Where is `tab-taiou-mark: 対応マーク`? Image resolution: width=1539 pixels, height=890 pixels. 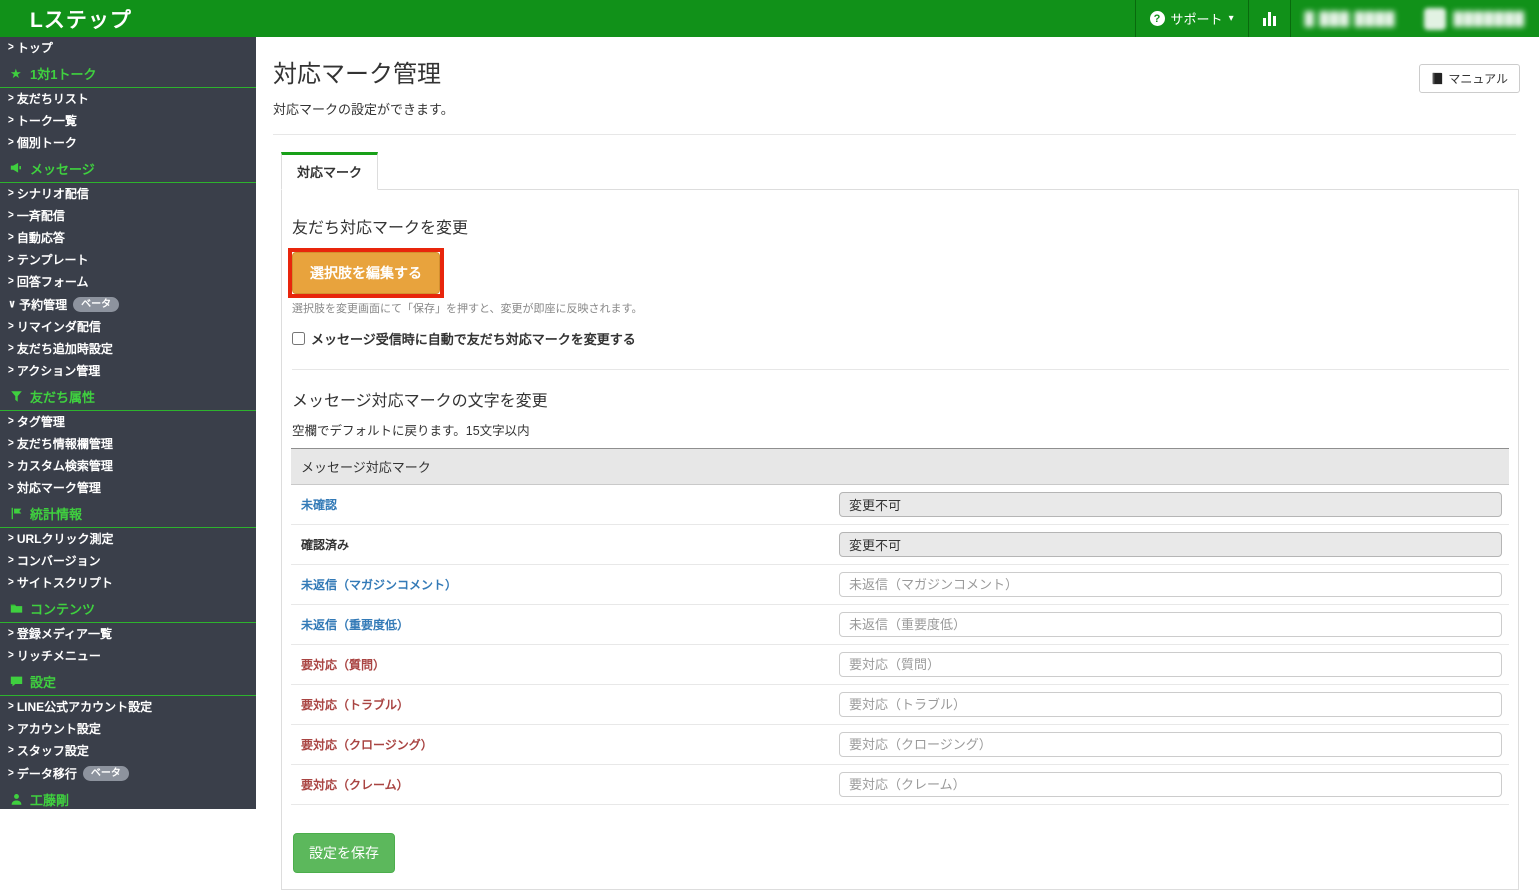 tab-taiou-mark: 対応マーク is located at coordinates (330, 171).